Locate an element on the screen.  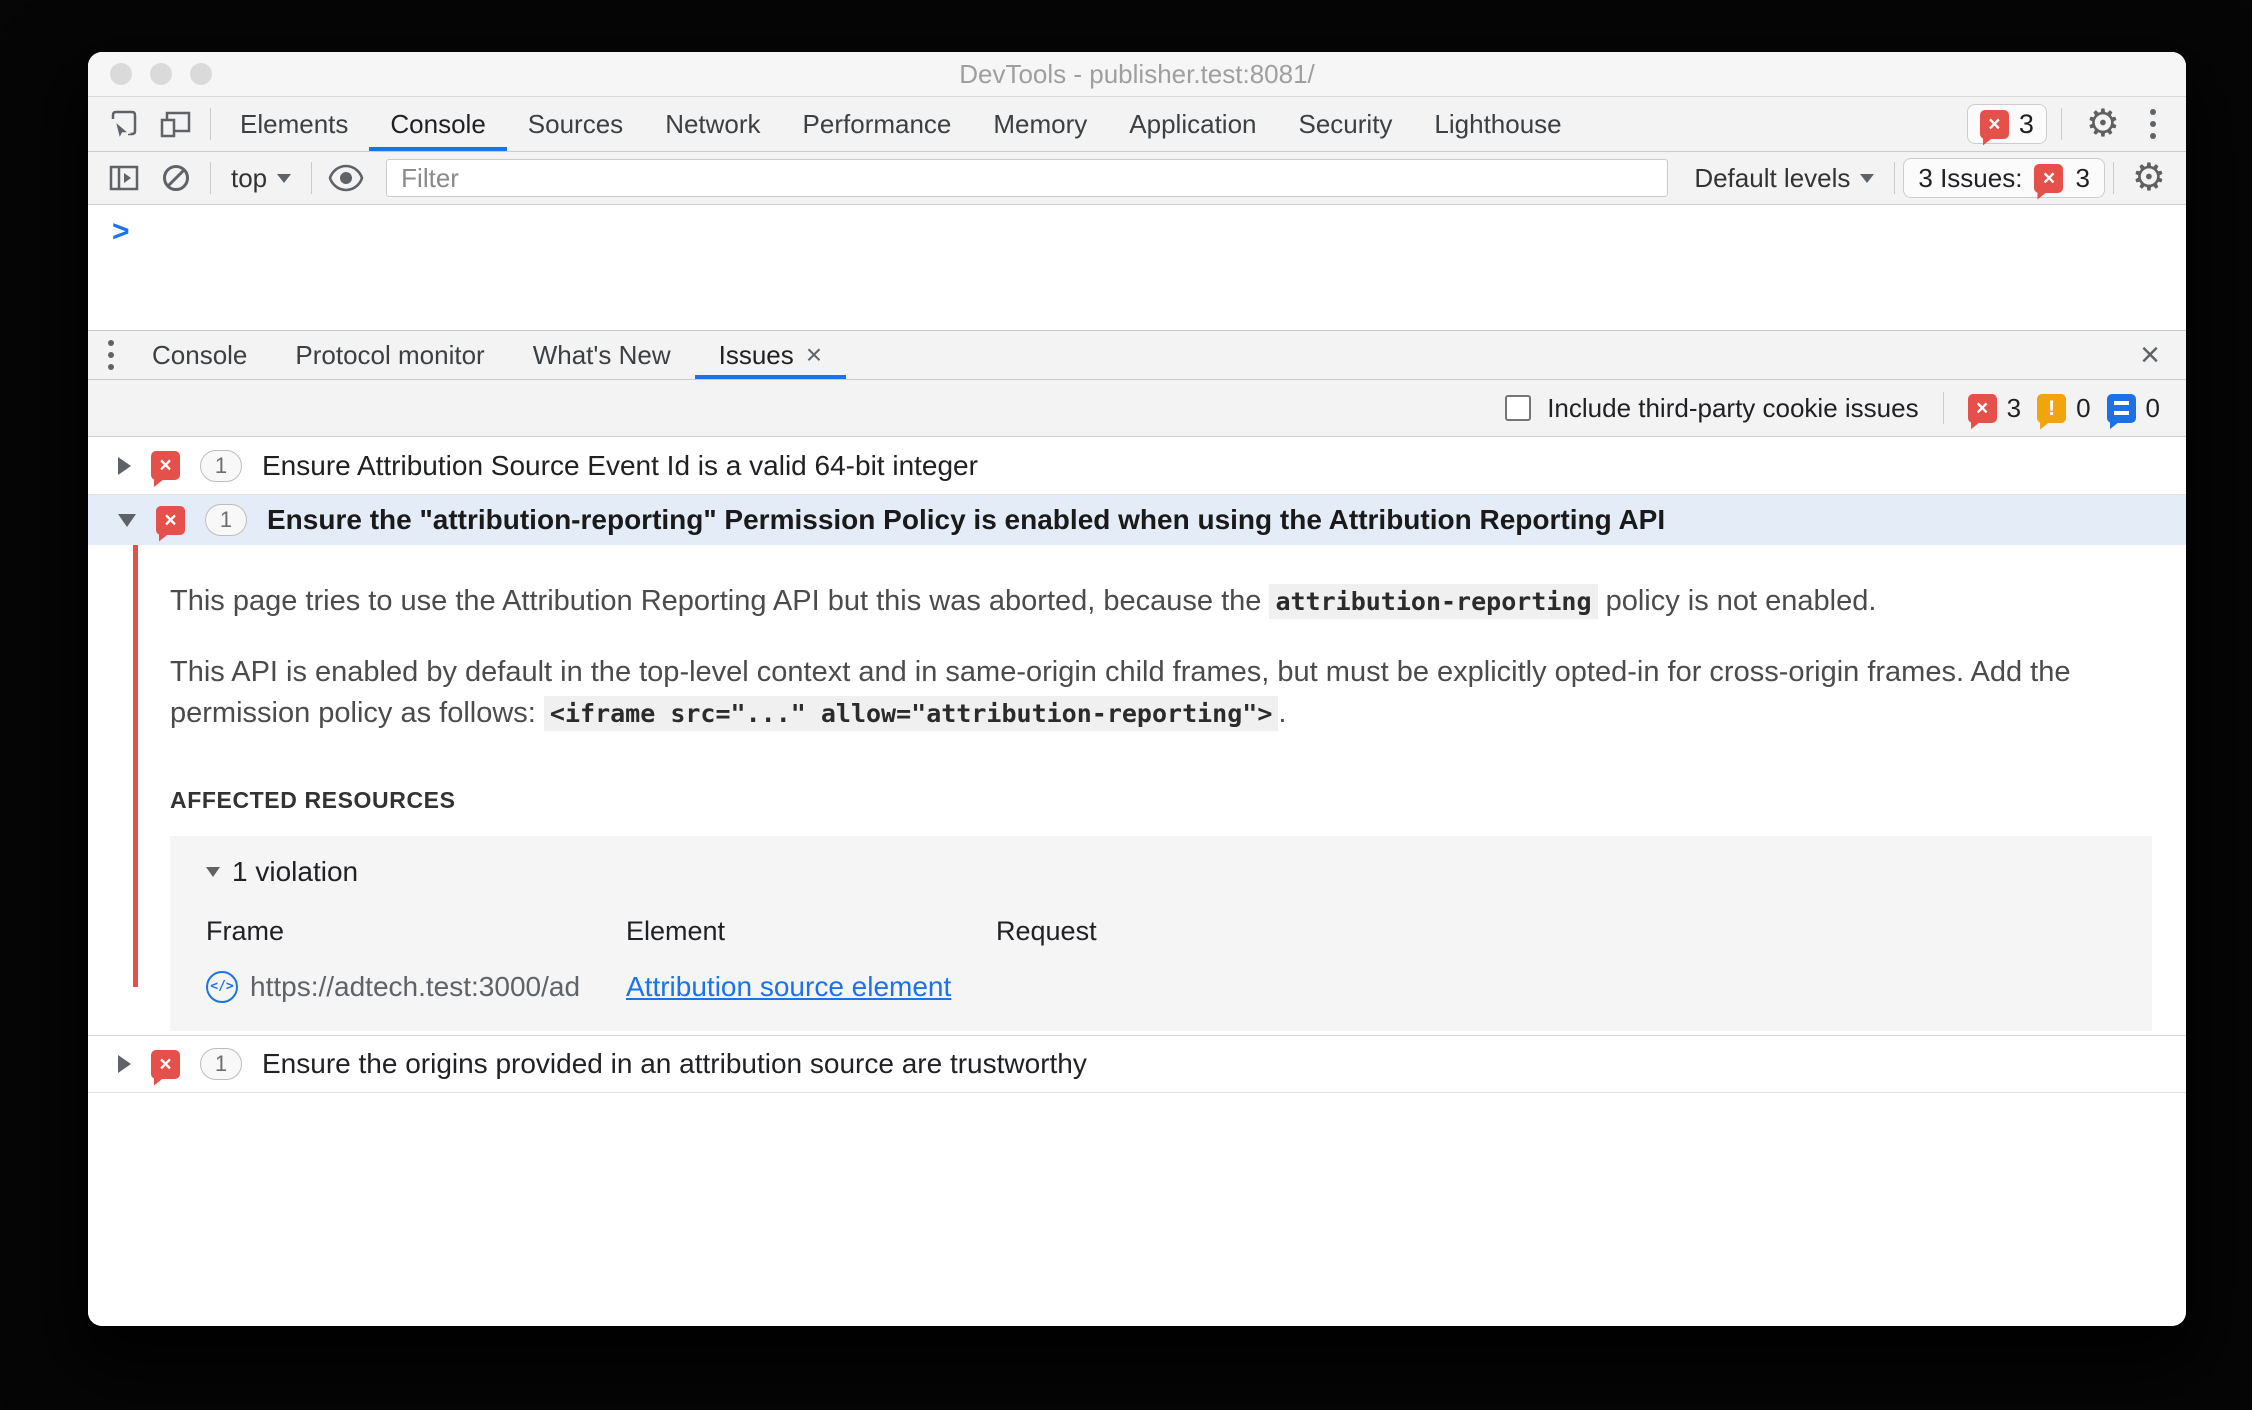
tab-lighthouse: Lighthouse is located at coordinates (1497, 124).